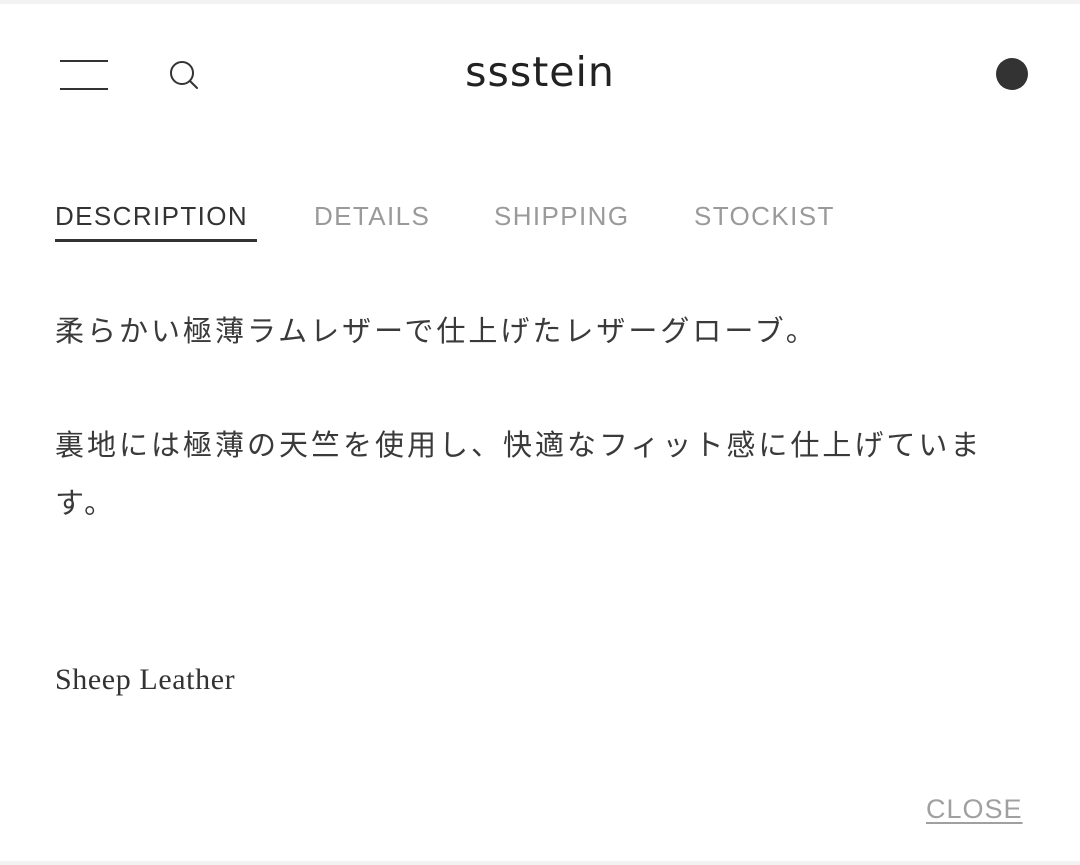  Describe the element at coordinates (156, 219) in the screenshot. I see `tab-description: DESCRIPTION` at that location.